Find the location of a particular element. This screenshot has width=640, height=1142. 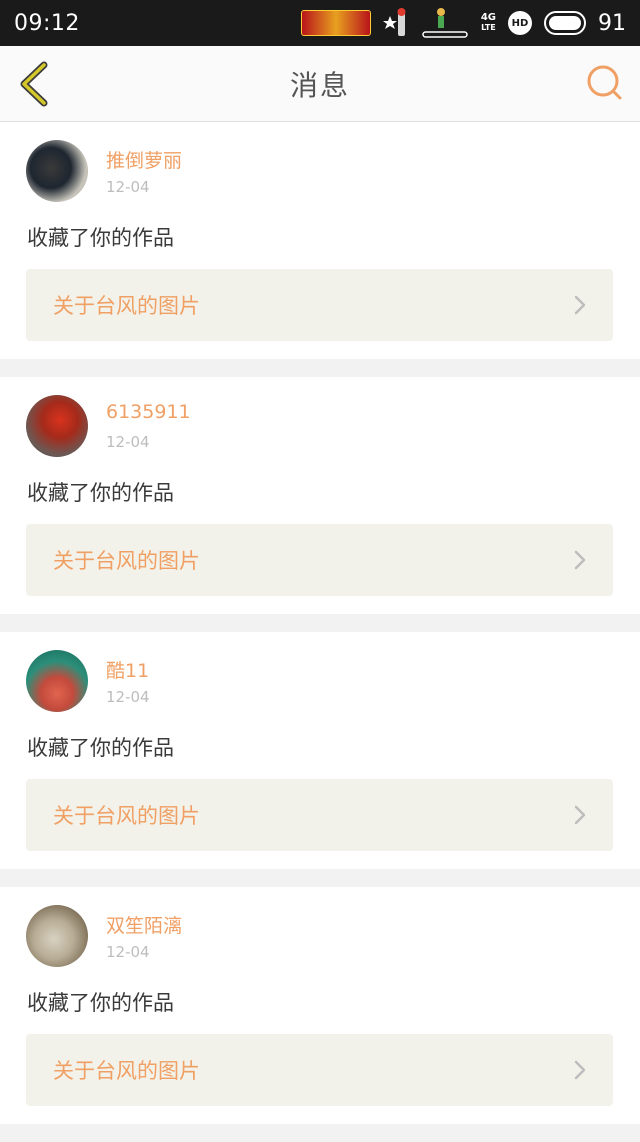

network-sub-label: LTE is located at coordinates (488, 27).